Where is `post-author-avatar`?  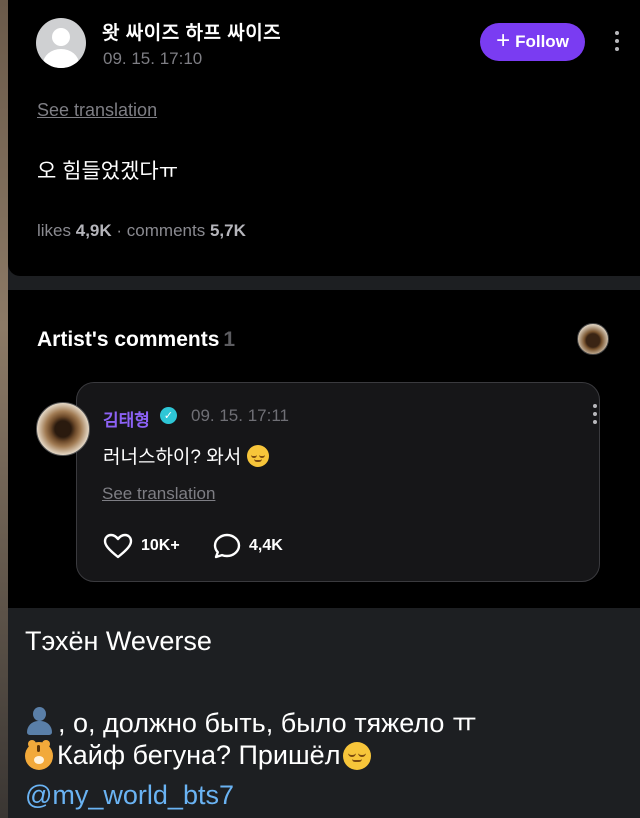
post-author-avatar is located at coordinates (61, 43).